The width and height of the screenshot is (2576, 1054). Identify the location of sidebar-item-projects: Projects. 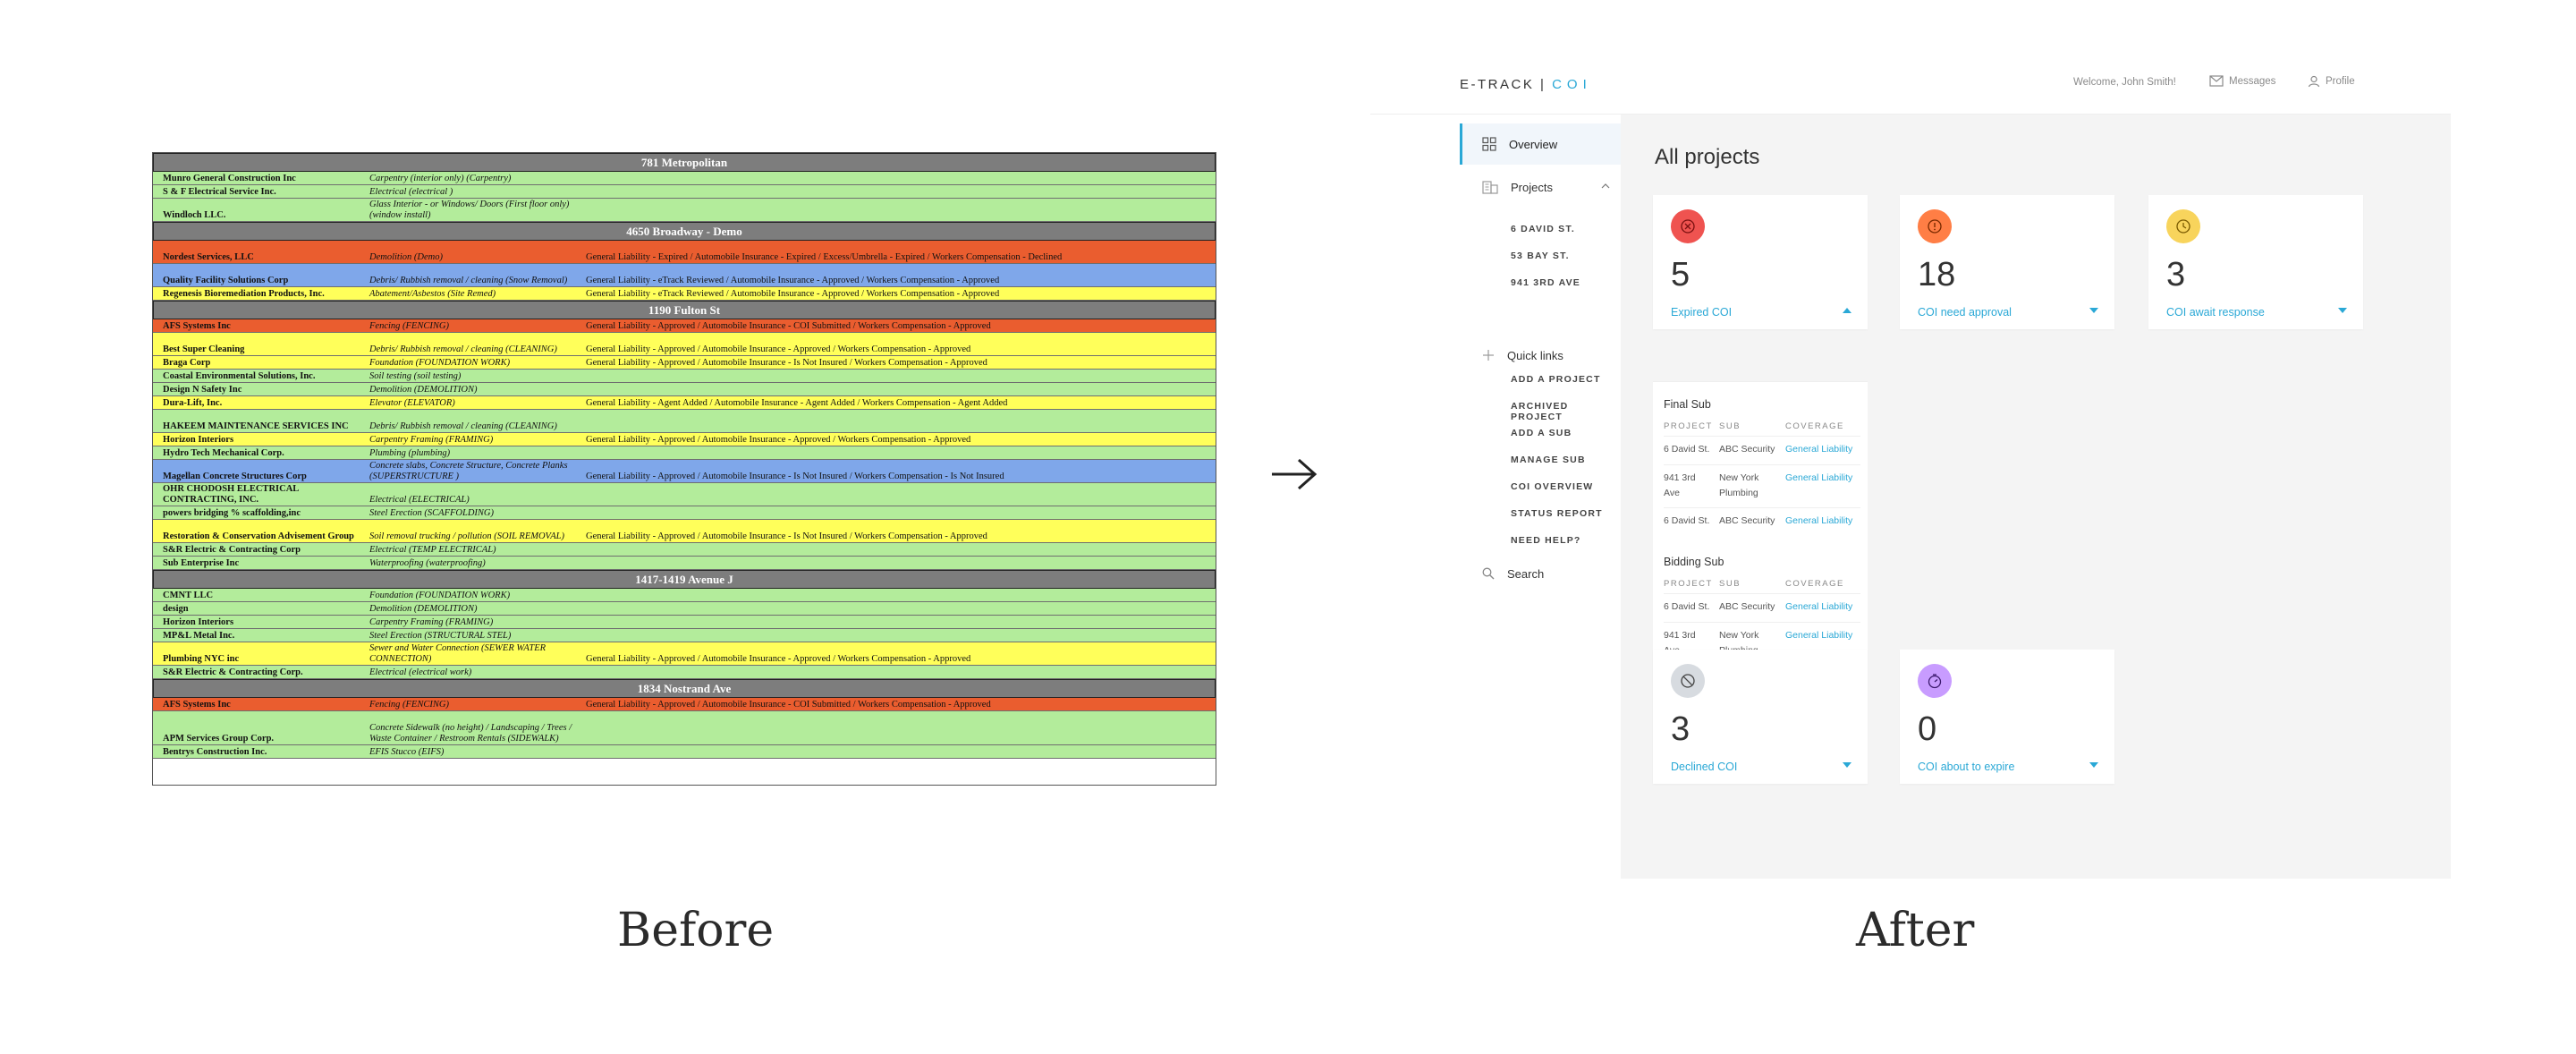
(1540, 187).